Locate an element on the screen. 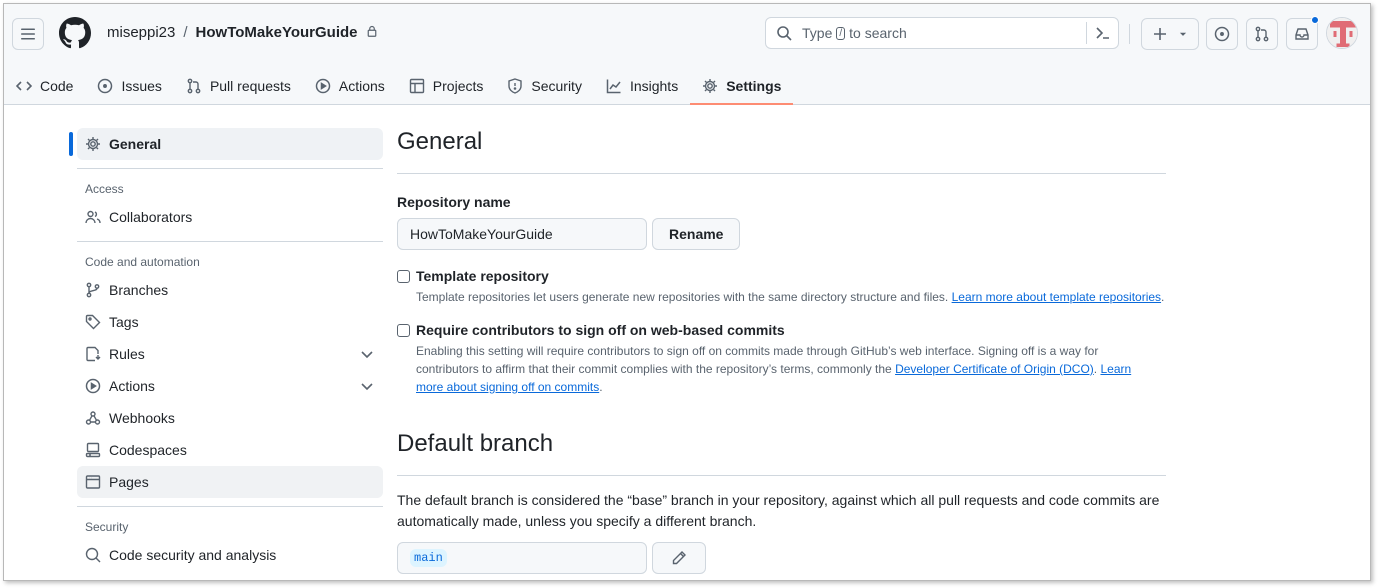 The image size is (1379, 588). search-shortcut-key: / is located at coordinates (841, 33).